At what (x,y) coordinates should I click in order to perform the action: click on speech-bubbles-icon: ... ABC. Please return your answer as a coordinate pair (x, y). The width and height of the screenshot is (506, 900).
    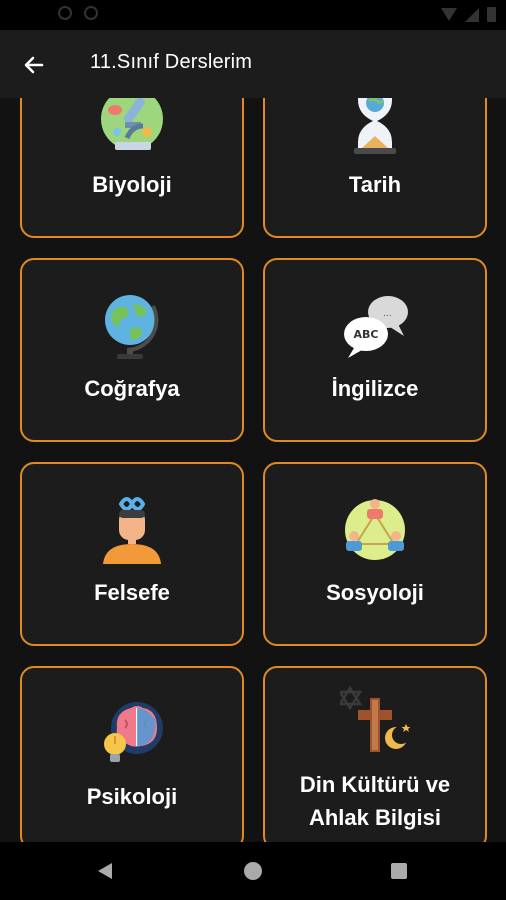
    Looking at the image, I should click on (376, 327).